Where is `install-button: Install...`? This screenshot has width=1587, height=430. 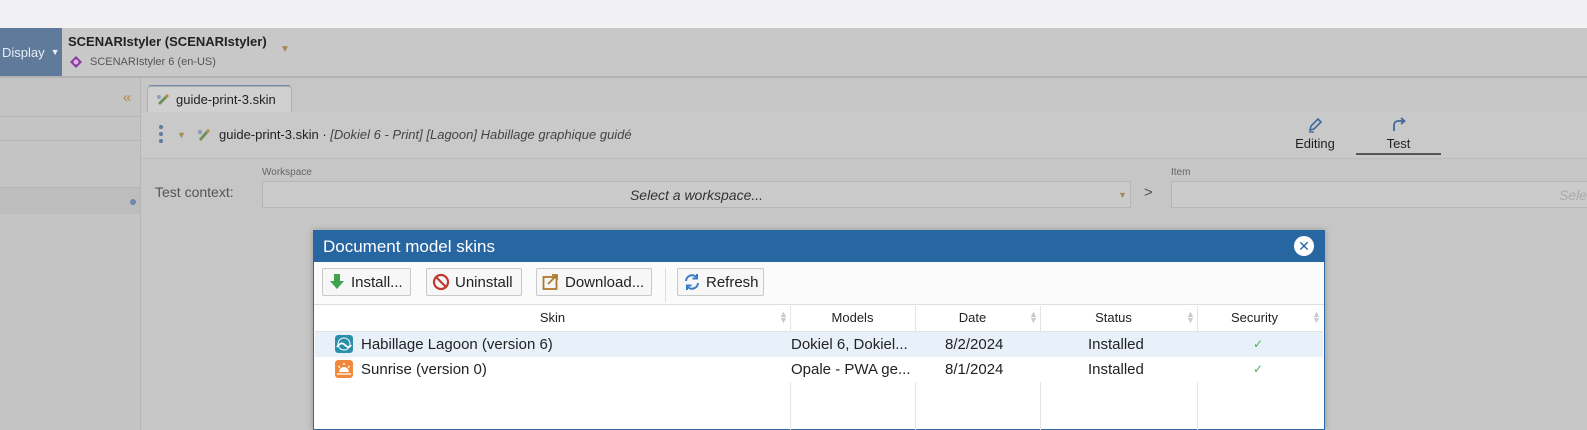
install-button: Install... is located at coordinates (366, 282).